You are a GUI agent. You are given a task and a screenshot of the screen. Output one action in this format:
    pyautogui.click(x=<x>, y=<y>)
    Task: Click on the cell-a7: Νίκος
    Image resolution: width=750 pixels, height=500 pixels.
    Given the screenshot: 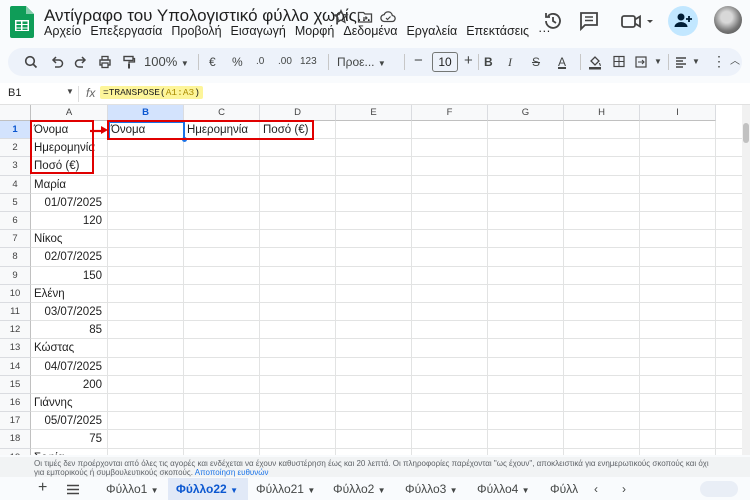 What is the action you would take?
    pyautogui.click(x=68, y=239)
    